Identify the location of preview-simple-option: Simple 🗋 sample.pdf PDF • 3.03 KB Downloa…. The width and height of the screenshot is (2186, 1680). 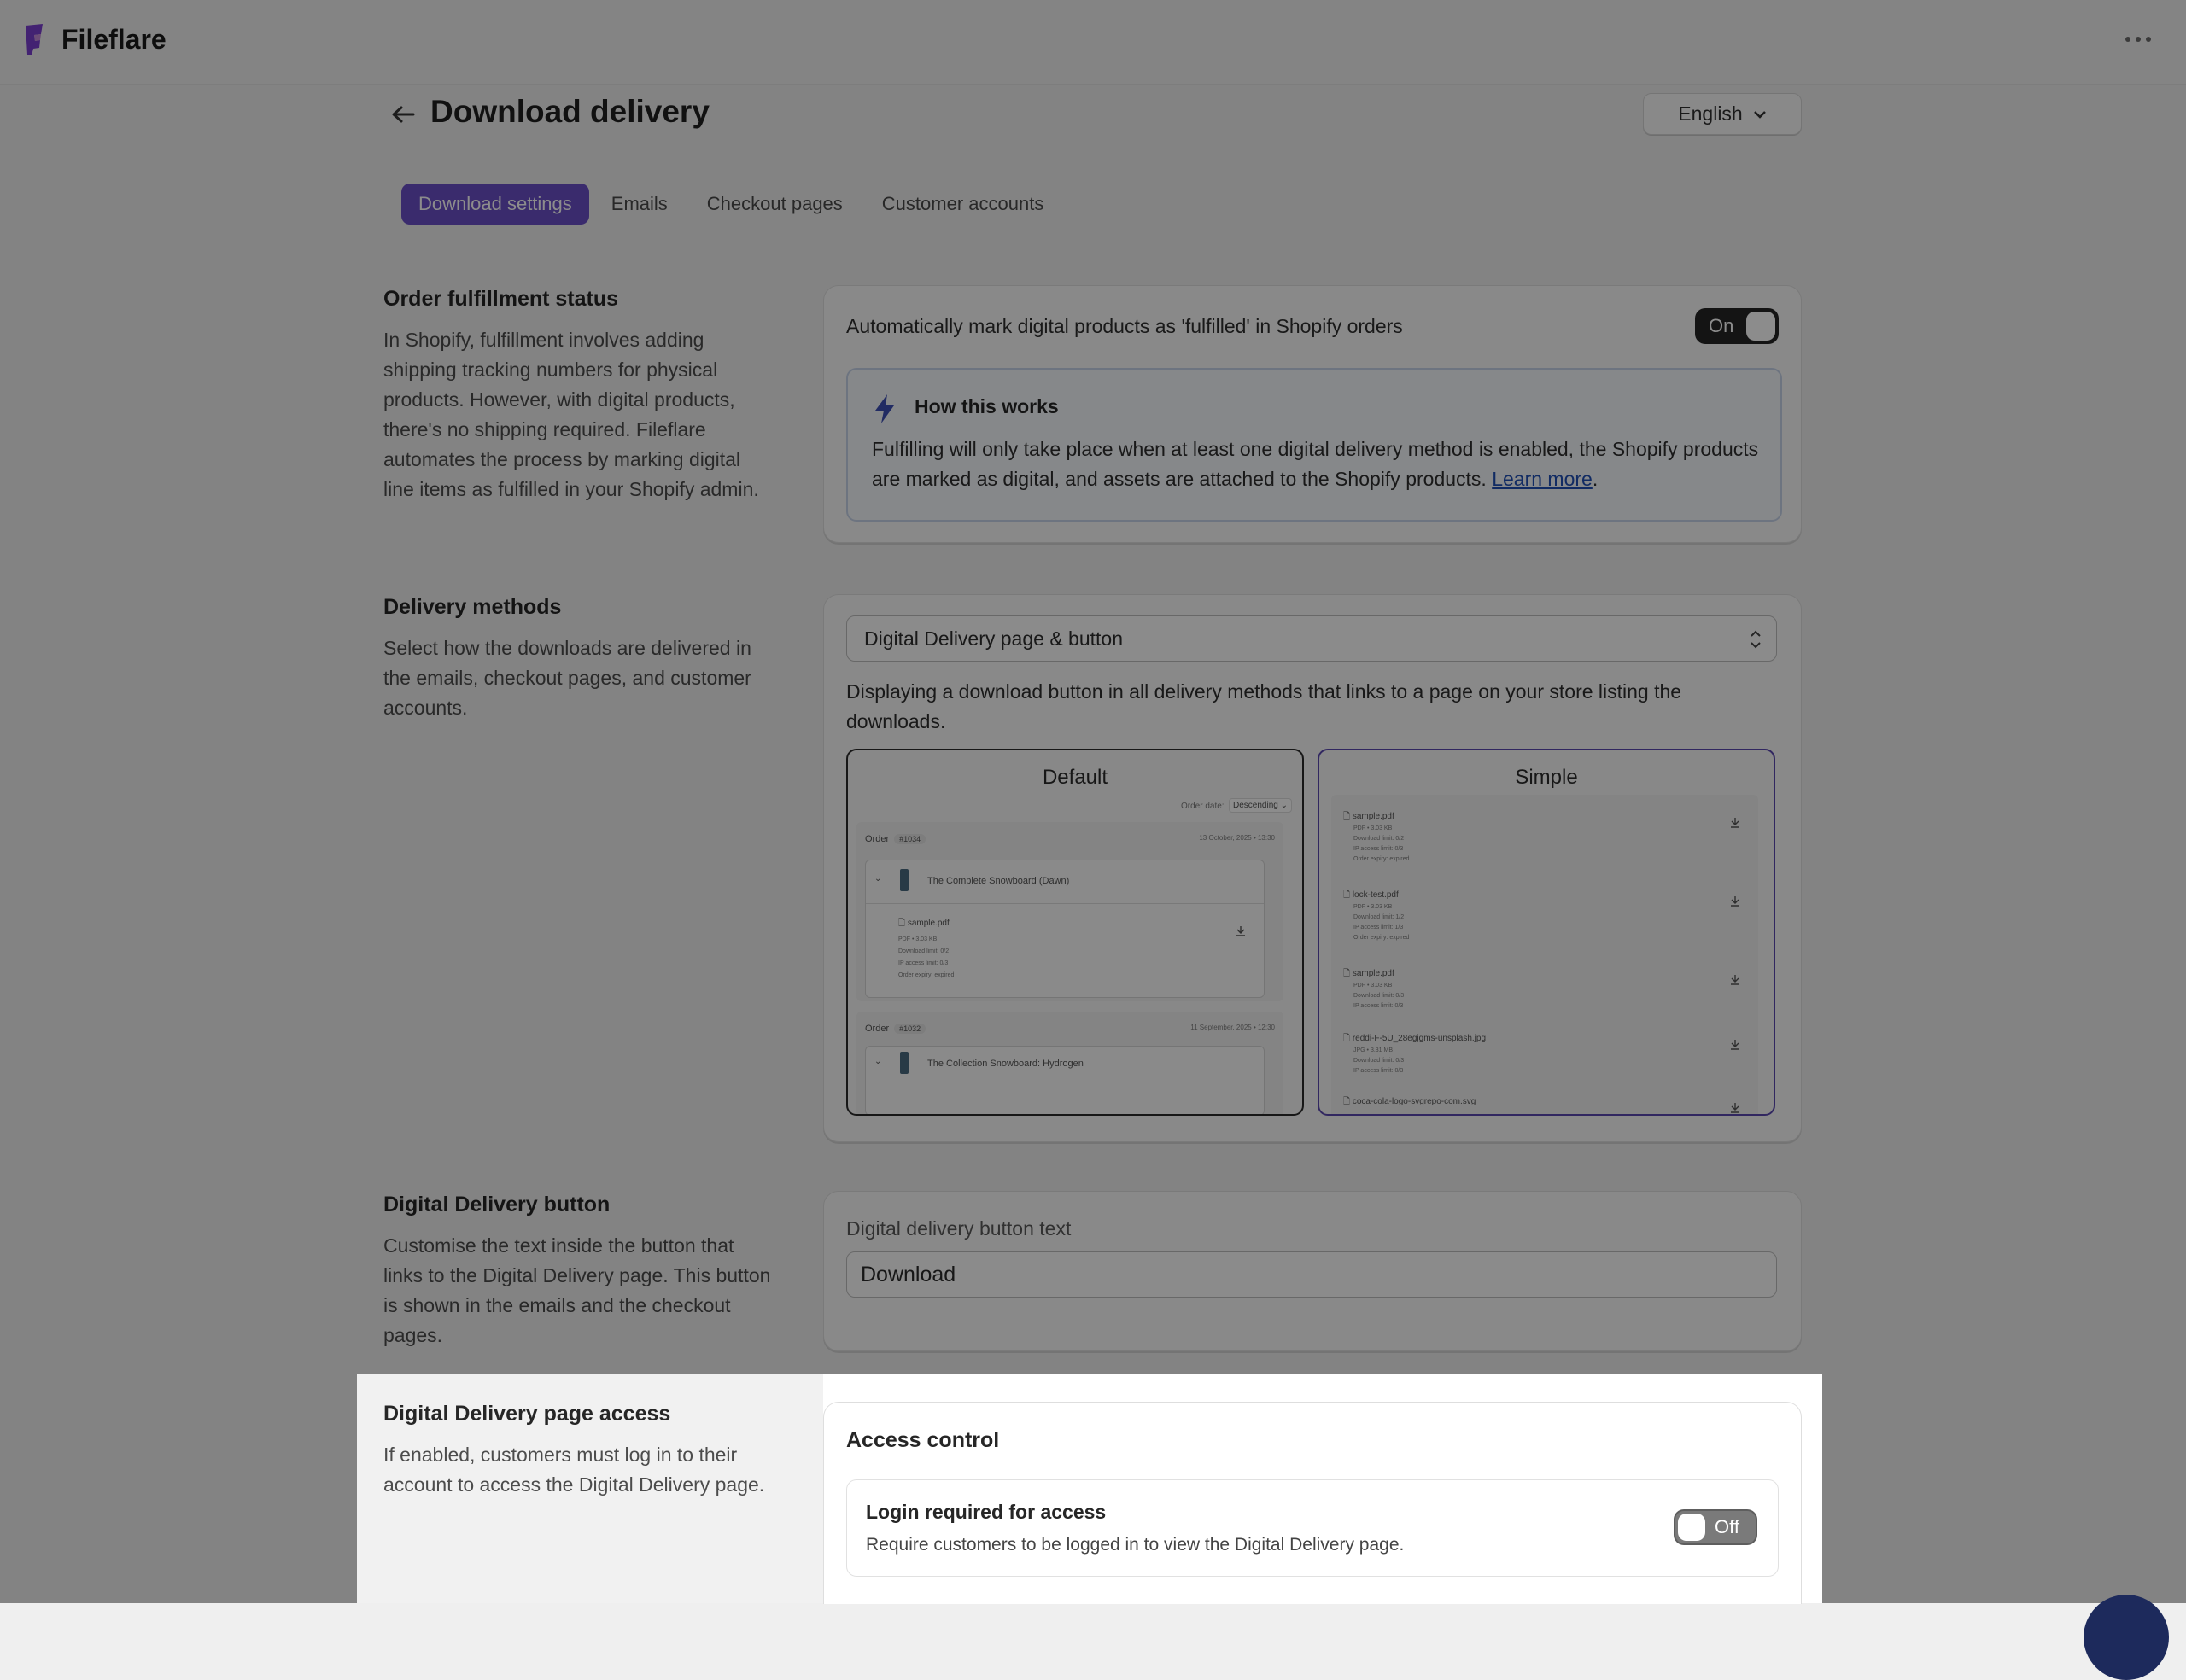
(1546, 932).